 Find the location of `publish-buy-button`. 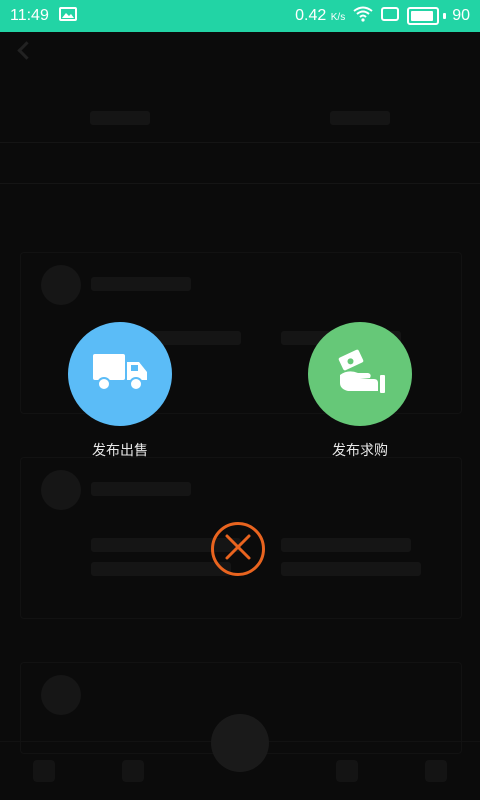

publish-buy-button is located at coordinates (360, 374).